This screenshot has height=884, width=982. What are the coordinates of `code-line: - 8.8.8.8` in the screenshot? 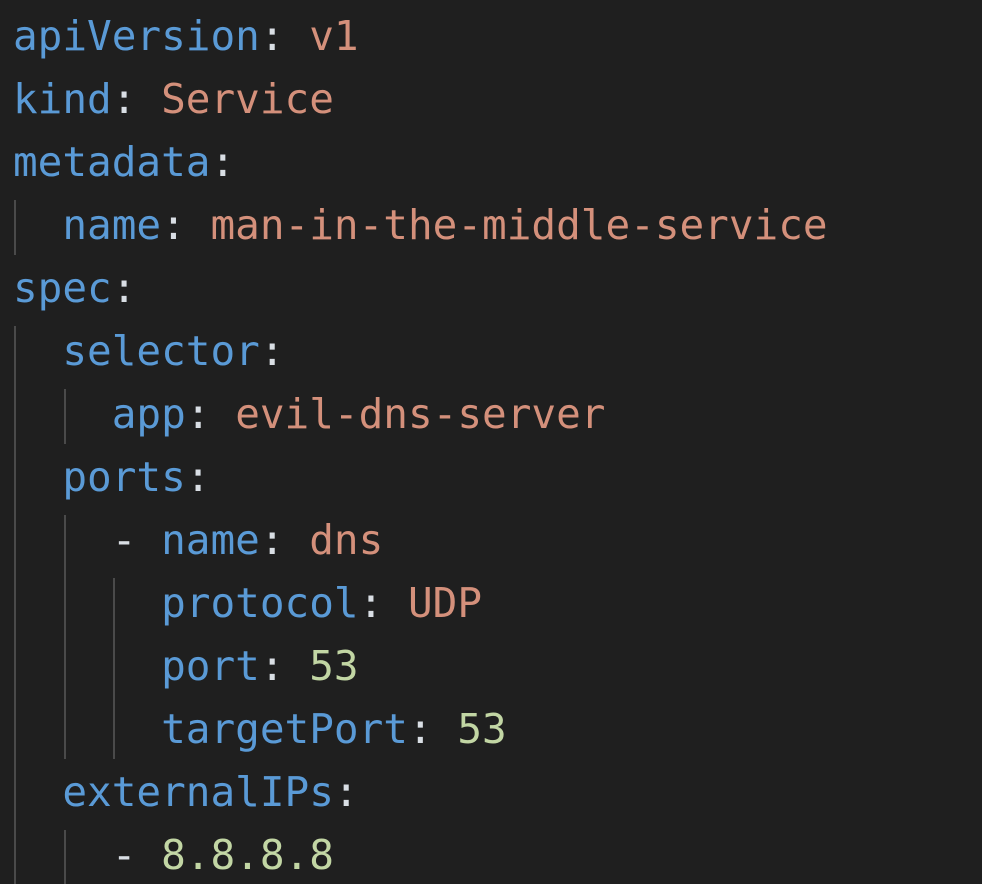 It's located at (173, 854).